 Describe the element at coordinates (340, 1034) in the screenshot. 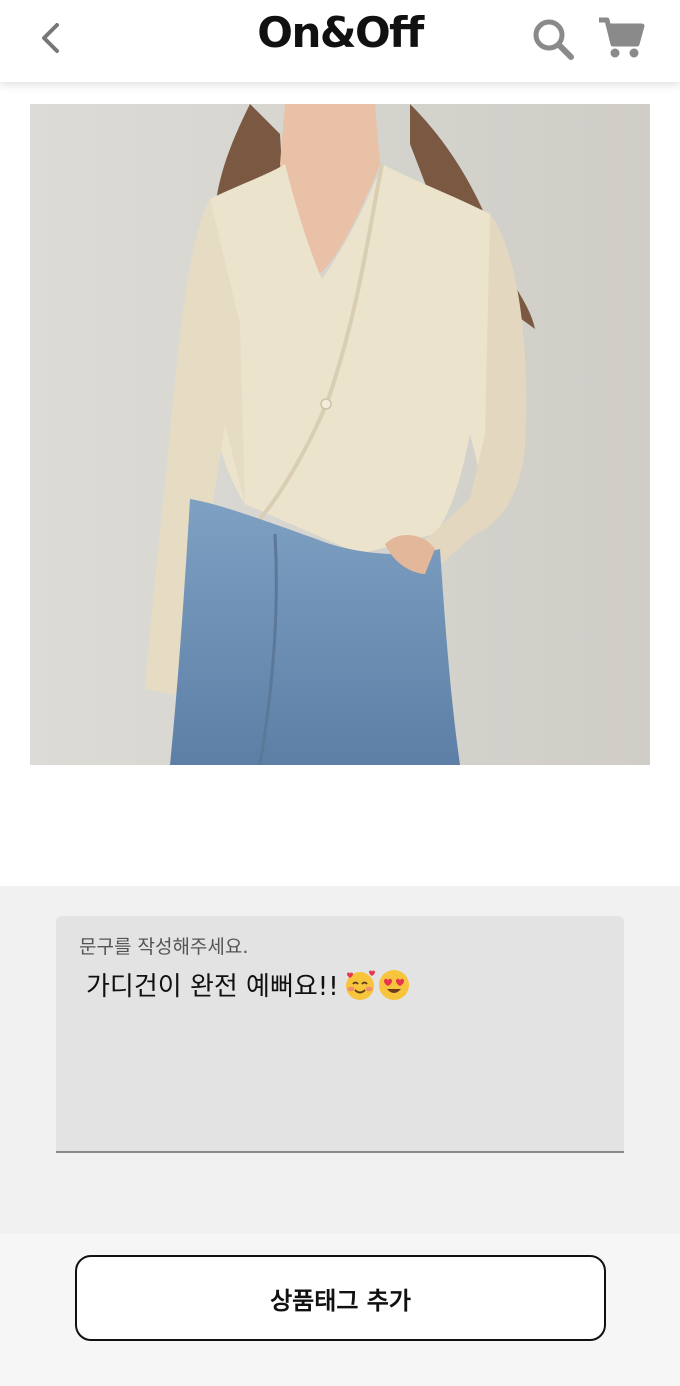

I see `caption-textarea: 문구를 작성해주세요. 가디건이 완전 예뻐요!!` at that location.